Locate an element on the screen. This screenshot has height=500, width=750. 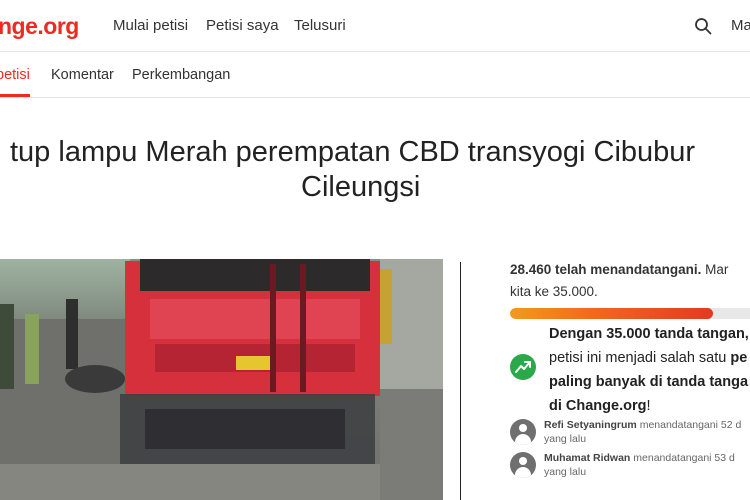
nav-my-petitions: Petisi saya is located at coordinates (242, 25).